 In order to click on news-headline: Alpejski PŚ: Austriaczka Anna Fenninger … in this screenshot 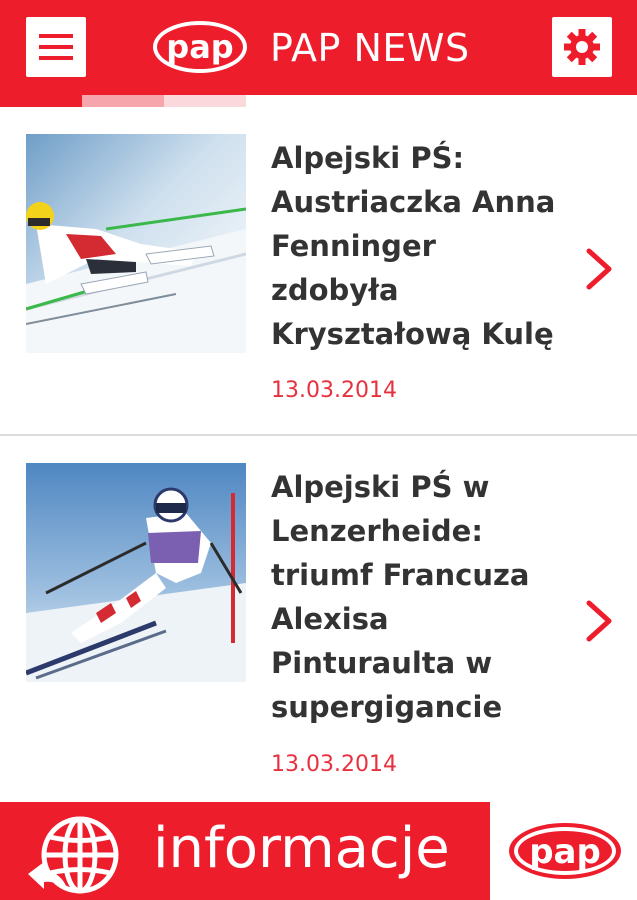, I will do `click(421, 246)`.